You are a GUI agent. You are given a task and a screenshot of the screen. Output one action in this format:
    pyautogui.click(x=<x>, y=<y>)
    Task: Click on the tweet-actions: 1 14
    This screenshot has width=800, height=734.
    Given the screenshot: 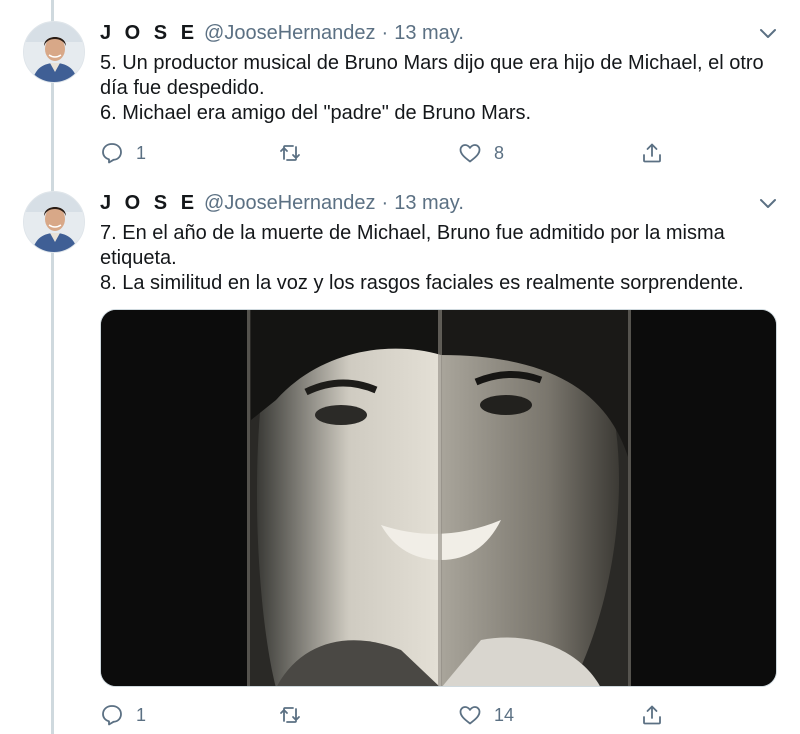 What is the action you would take?
    pyautogui.click(x=390, y=715)
    